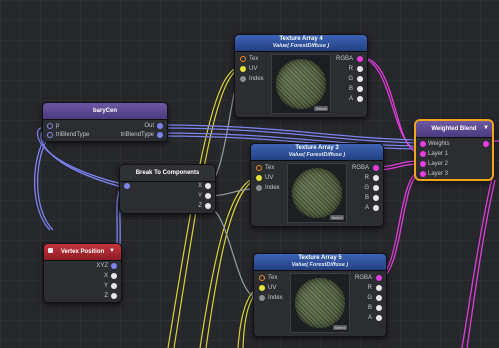  Describe the element at coordinates (50, 135) in the screenshot. I see `triblendtype-input-port` at that location.